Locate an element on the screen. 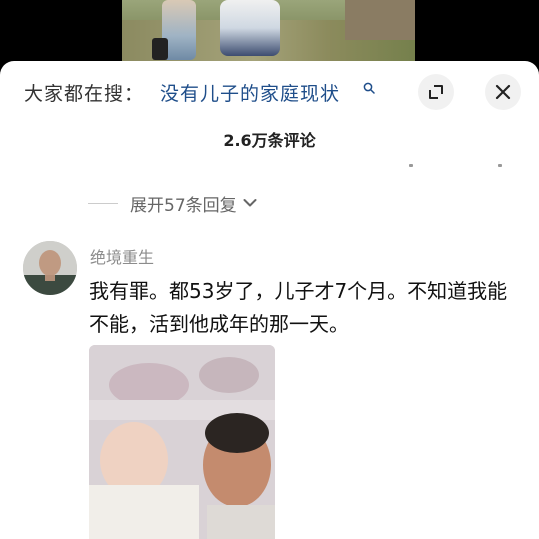  search-suggestion-prefix: 大家都在搜： is located at coordinates (84, 94).